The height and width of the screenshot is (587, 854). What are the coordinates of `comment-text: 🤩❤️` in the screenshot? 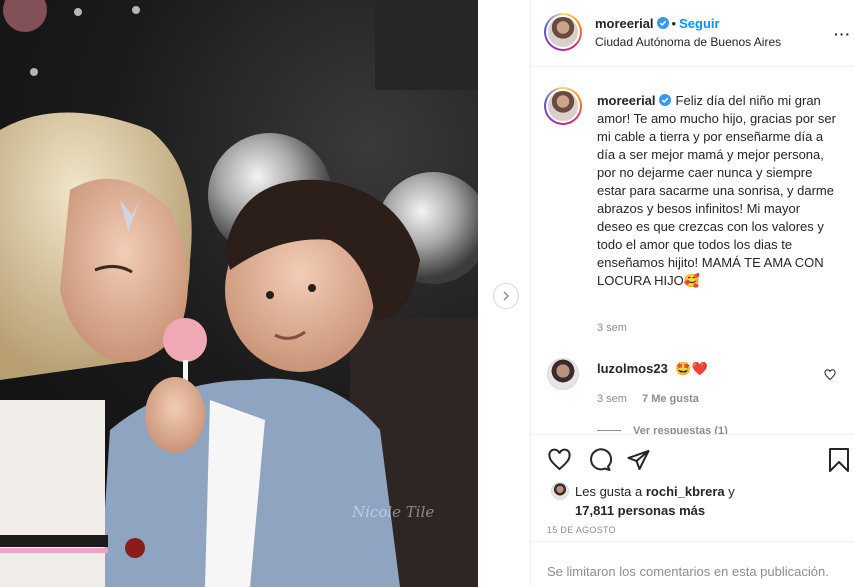 It's located at (691, 368).